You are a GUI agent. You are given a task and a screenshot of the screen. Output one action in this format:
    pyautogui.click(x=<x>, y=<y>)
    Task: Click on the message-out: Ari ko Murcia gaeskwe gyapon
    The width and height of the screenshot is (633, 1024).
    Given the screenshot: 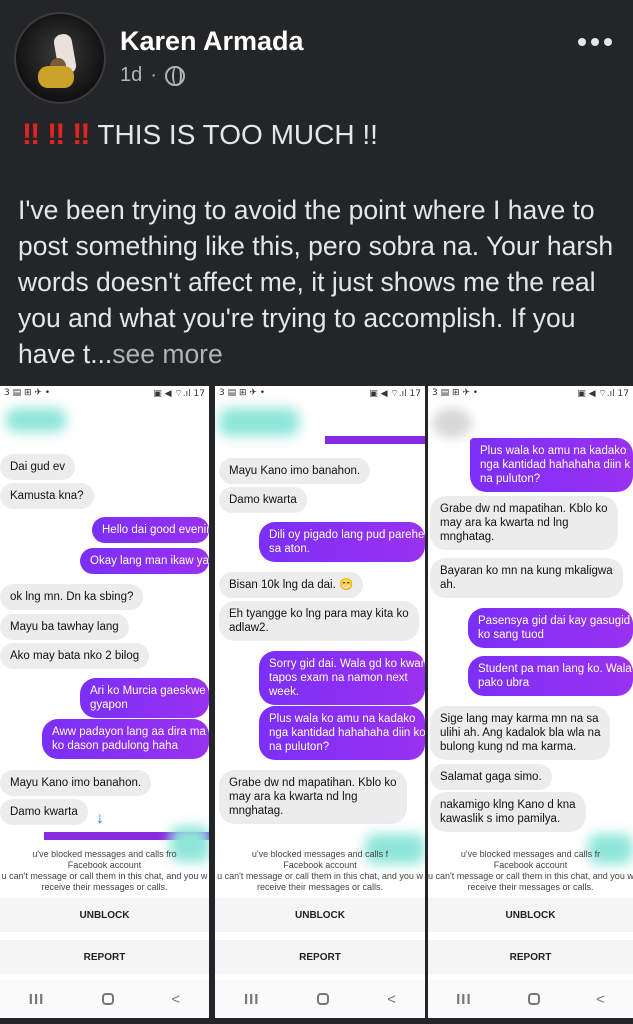 What is the action you would take?
    pyautogui.click(x=144, y=698)
    